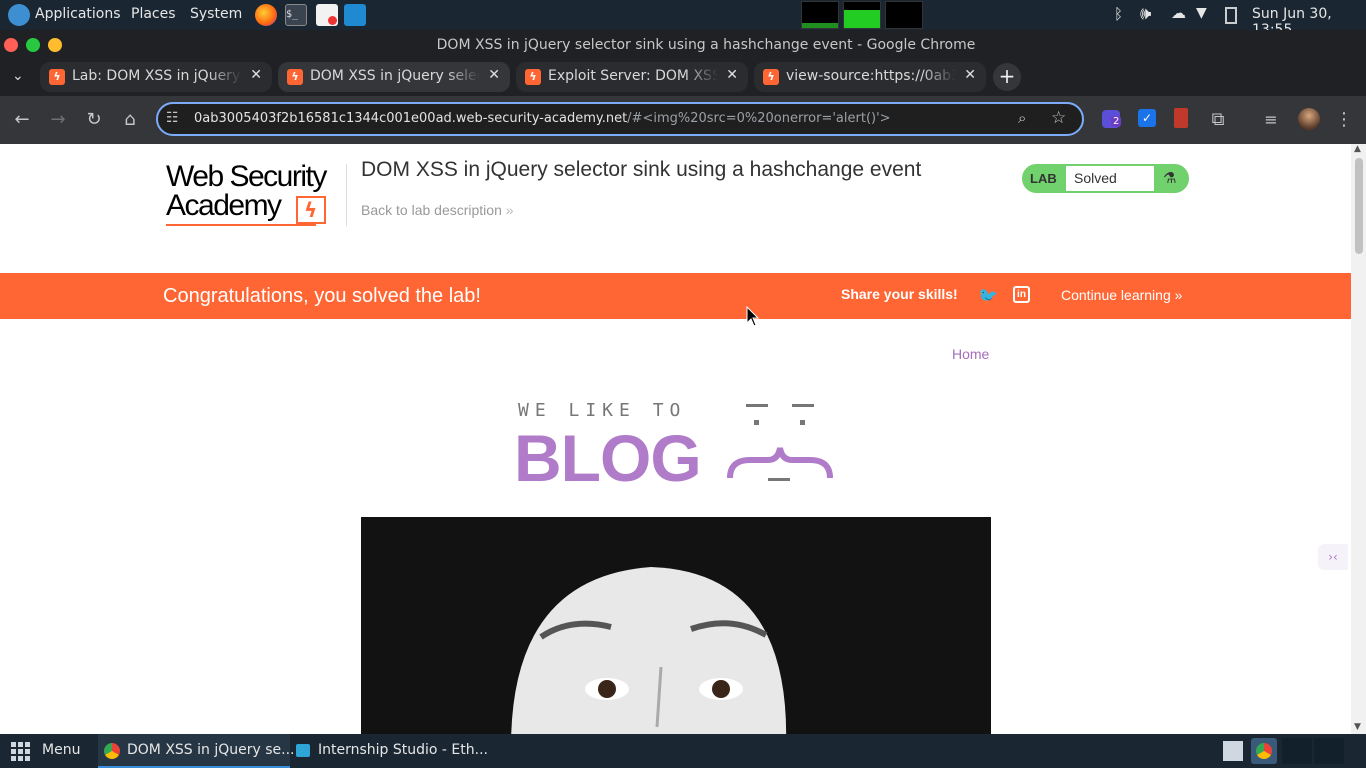 This screenshot has height=768, width=1366. I want to click on system-menu: System, so click(216, 14).